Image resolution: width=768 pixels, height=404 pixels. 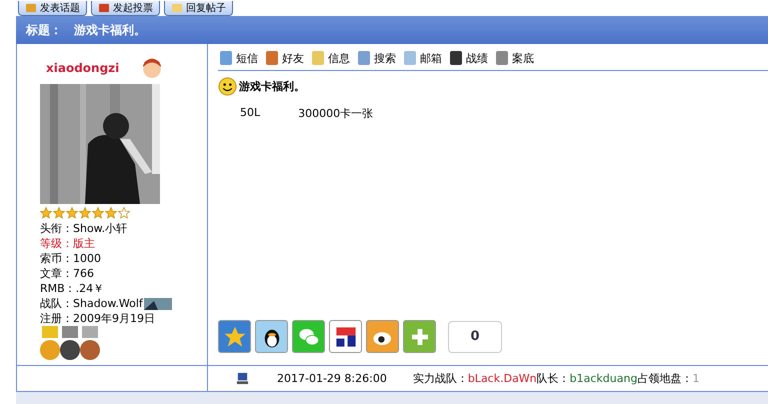 What do you see at coordinates (468, 58) in the screenshot?
I see `toolbar-link: 战绩` at bounding box center [468, 58].